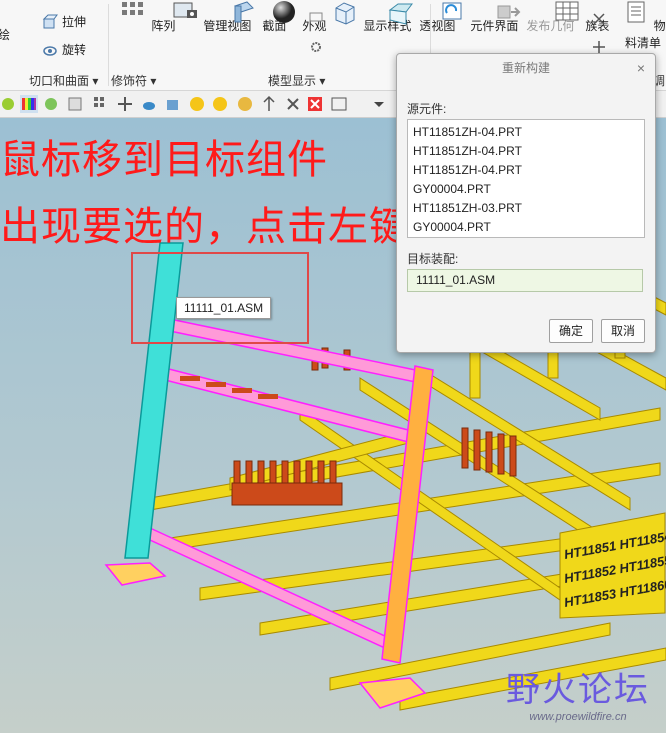 The width and height of the screenshot is (666, 733). I want to click on layout-icon, so click(339, 104).